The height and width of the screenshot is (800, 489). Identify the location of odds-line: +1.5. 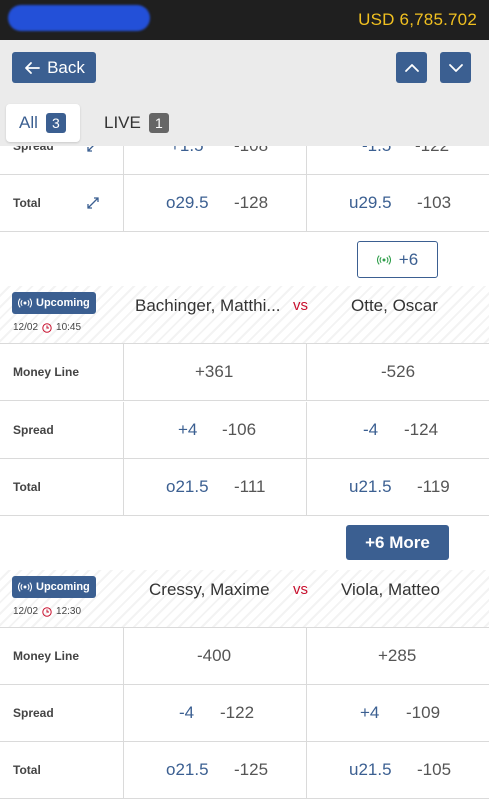
(187, 160).